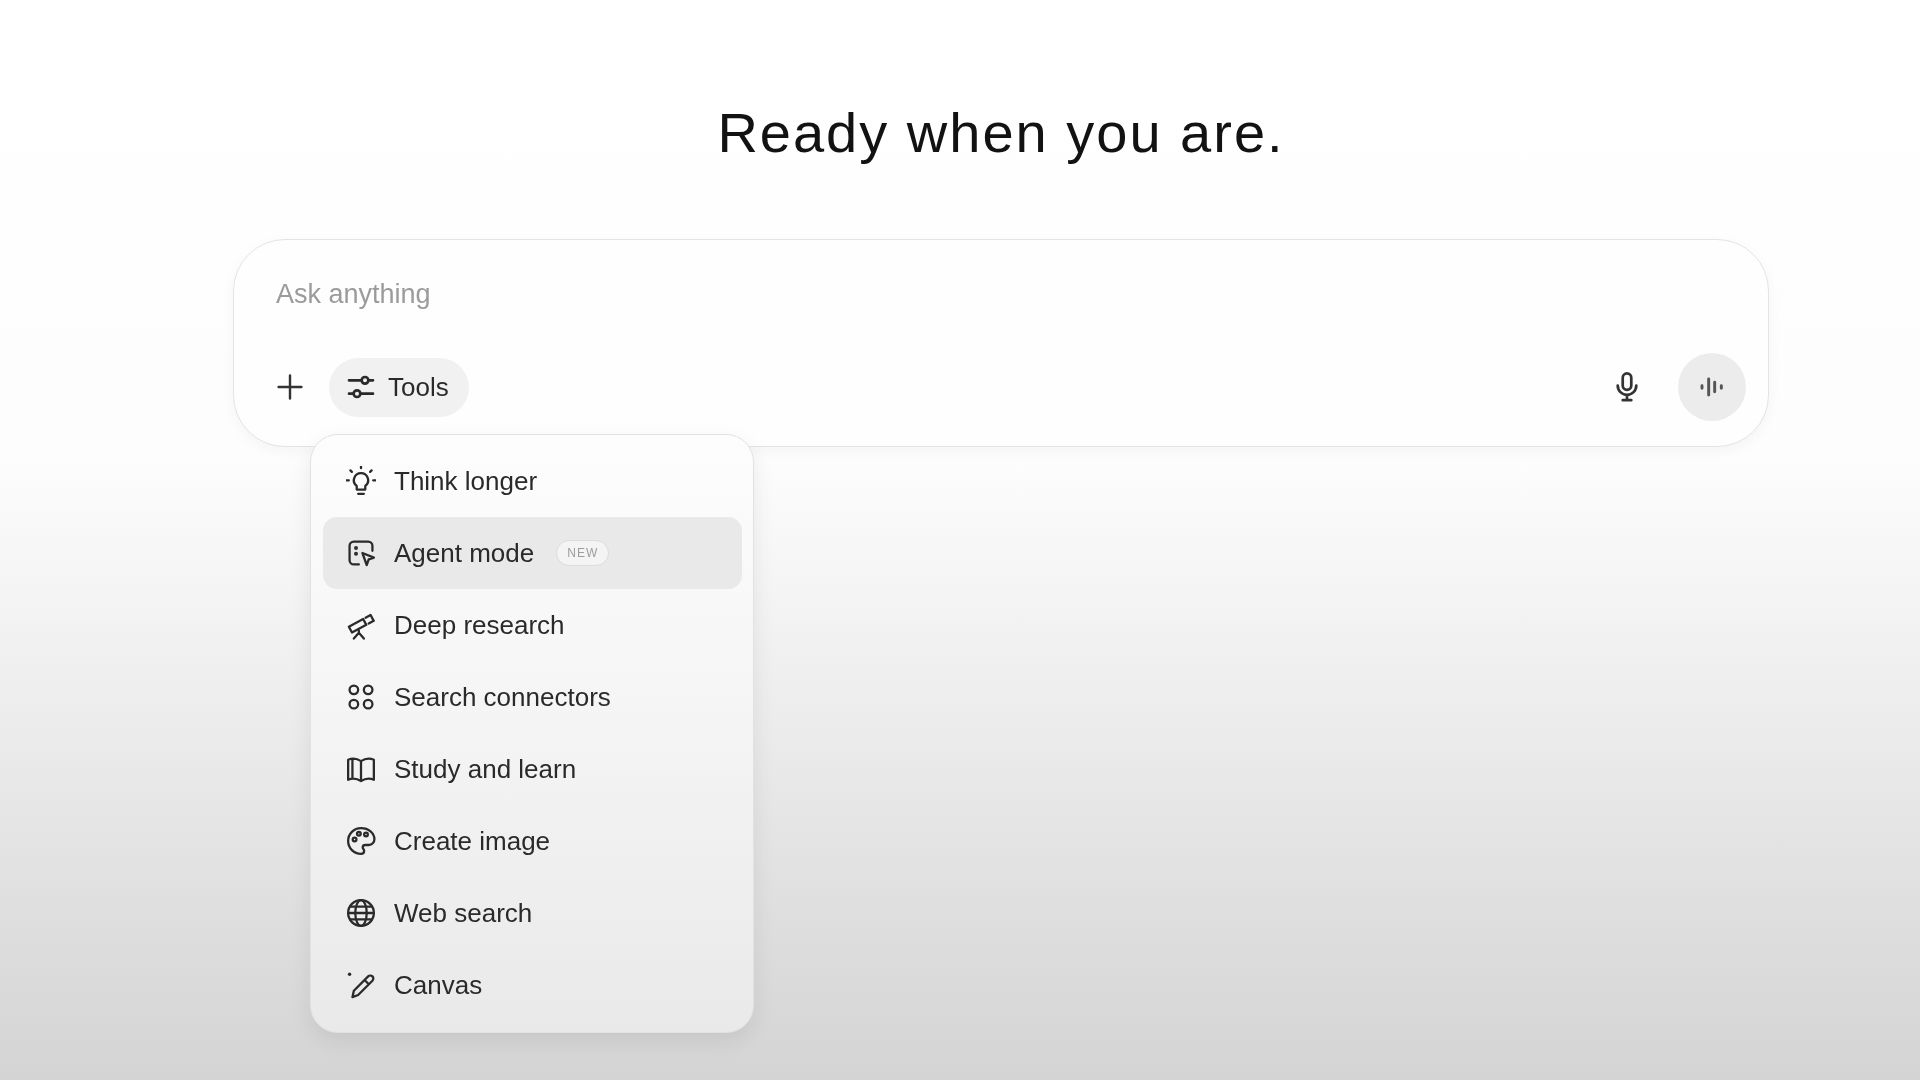 The image size is (1920, 1080). Describe the element at coordinates (583, 553) in the screenshot. I see `feature-tag: NEW` at that location.